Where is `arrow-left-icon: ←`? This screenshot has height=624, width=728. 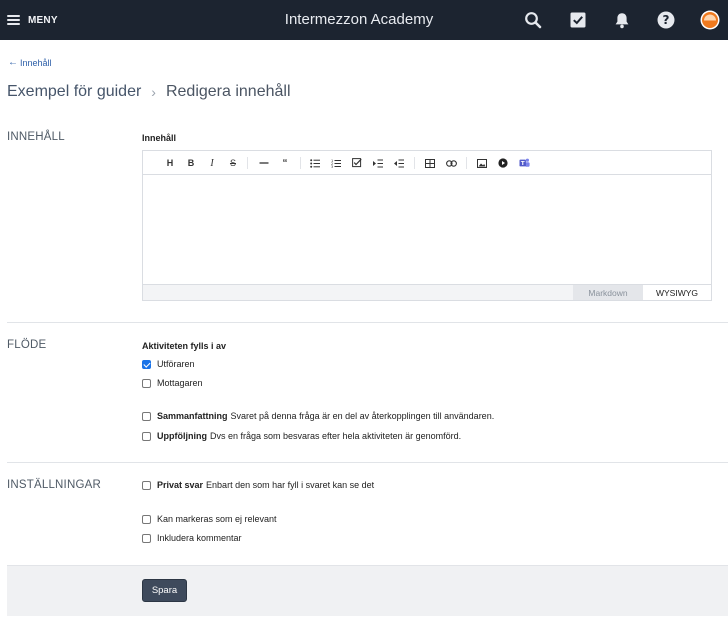
arrow-left-icon: ← is located at coordinates (13, 62).